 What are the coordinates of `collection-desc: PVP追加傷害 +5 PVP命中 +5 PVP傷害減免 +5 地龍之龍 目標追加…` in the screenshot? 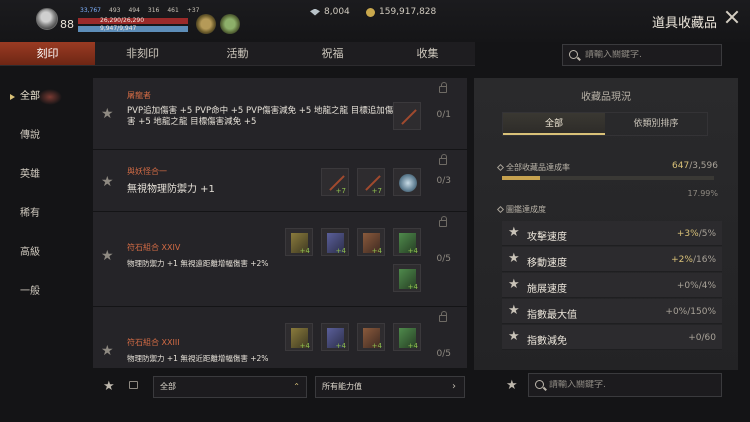 It's located at (260, 116).